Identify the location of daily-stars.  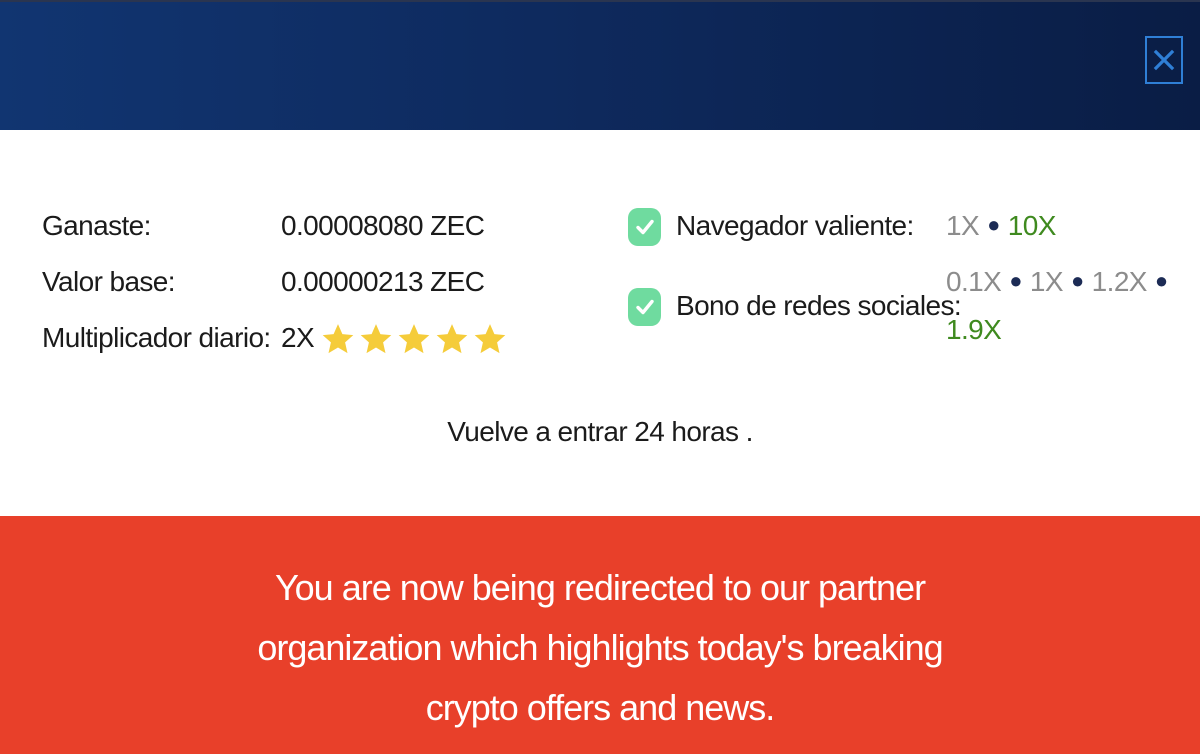
(414, 339).